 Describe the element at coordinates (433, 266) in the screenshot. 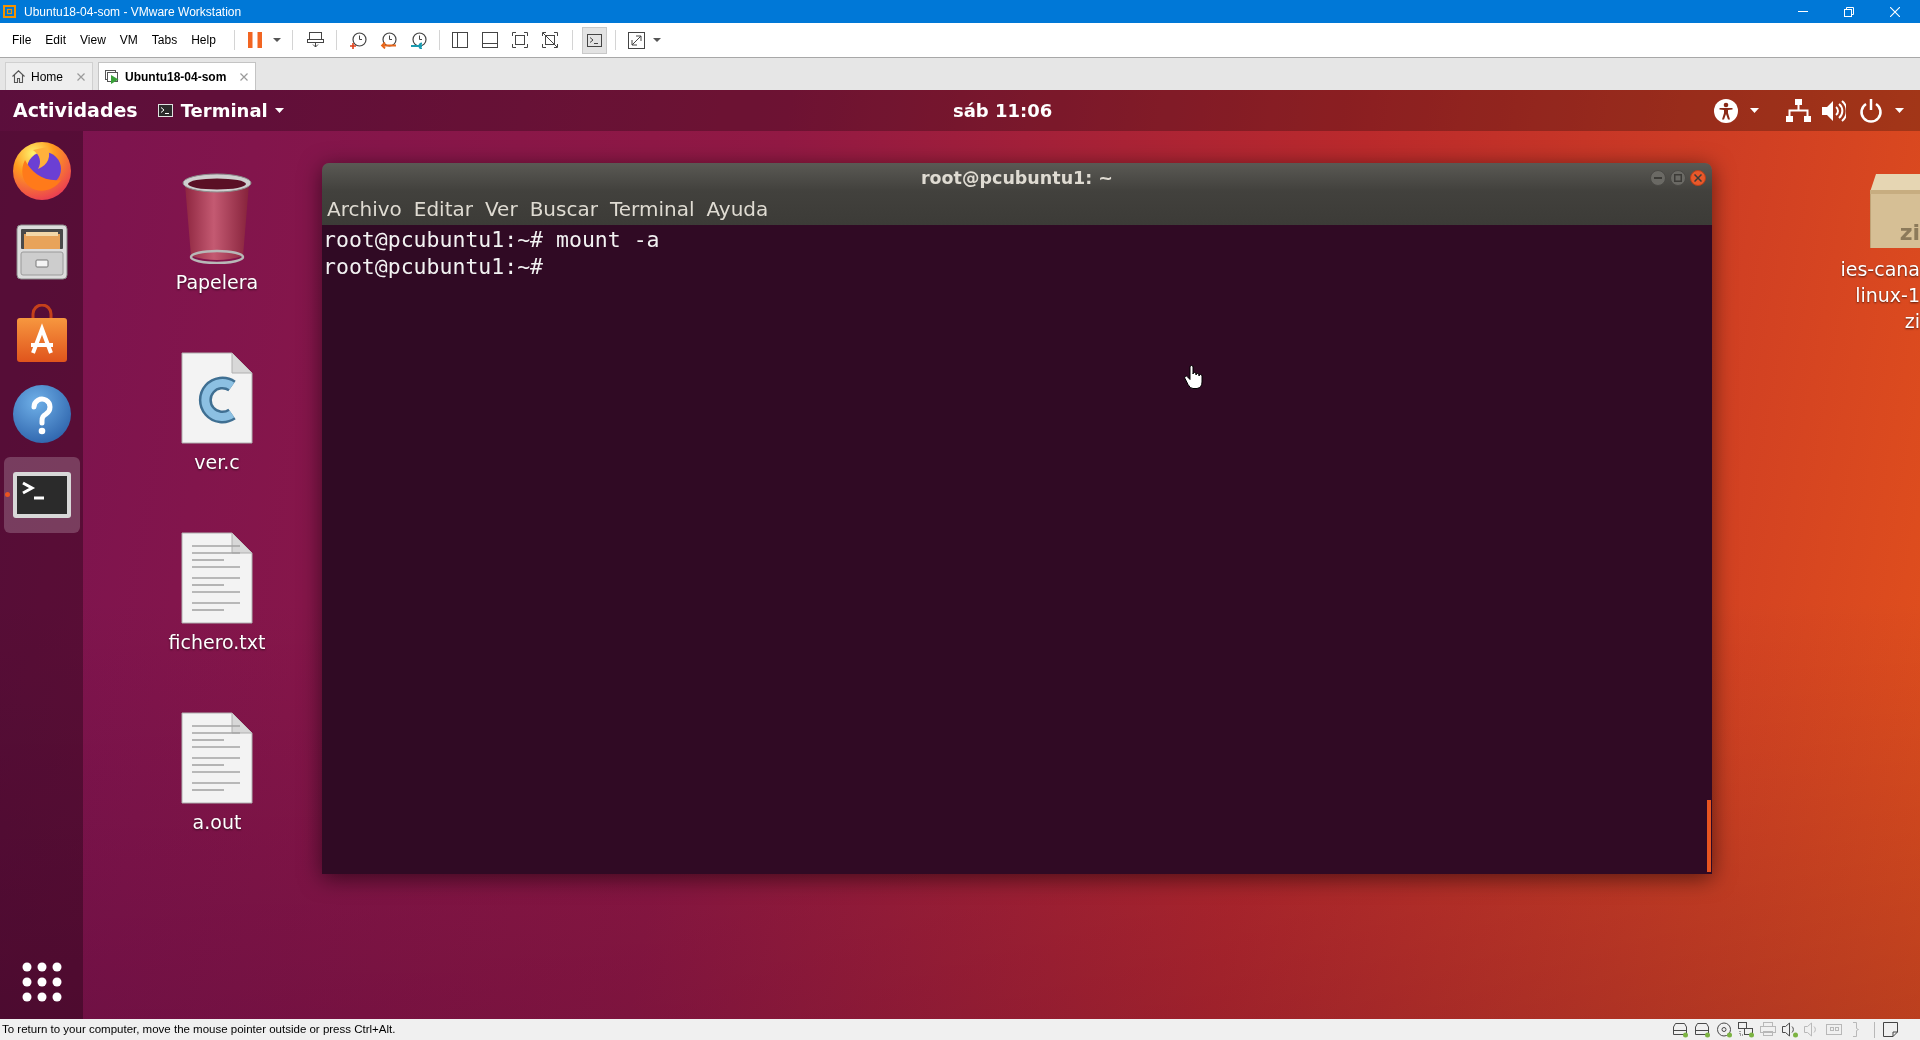

I see `terminal-line: root@pcubuntu1:~#` at that location.